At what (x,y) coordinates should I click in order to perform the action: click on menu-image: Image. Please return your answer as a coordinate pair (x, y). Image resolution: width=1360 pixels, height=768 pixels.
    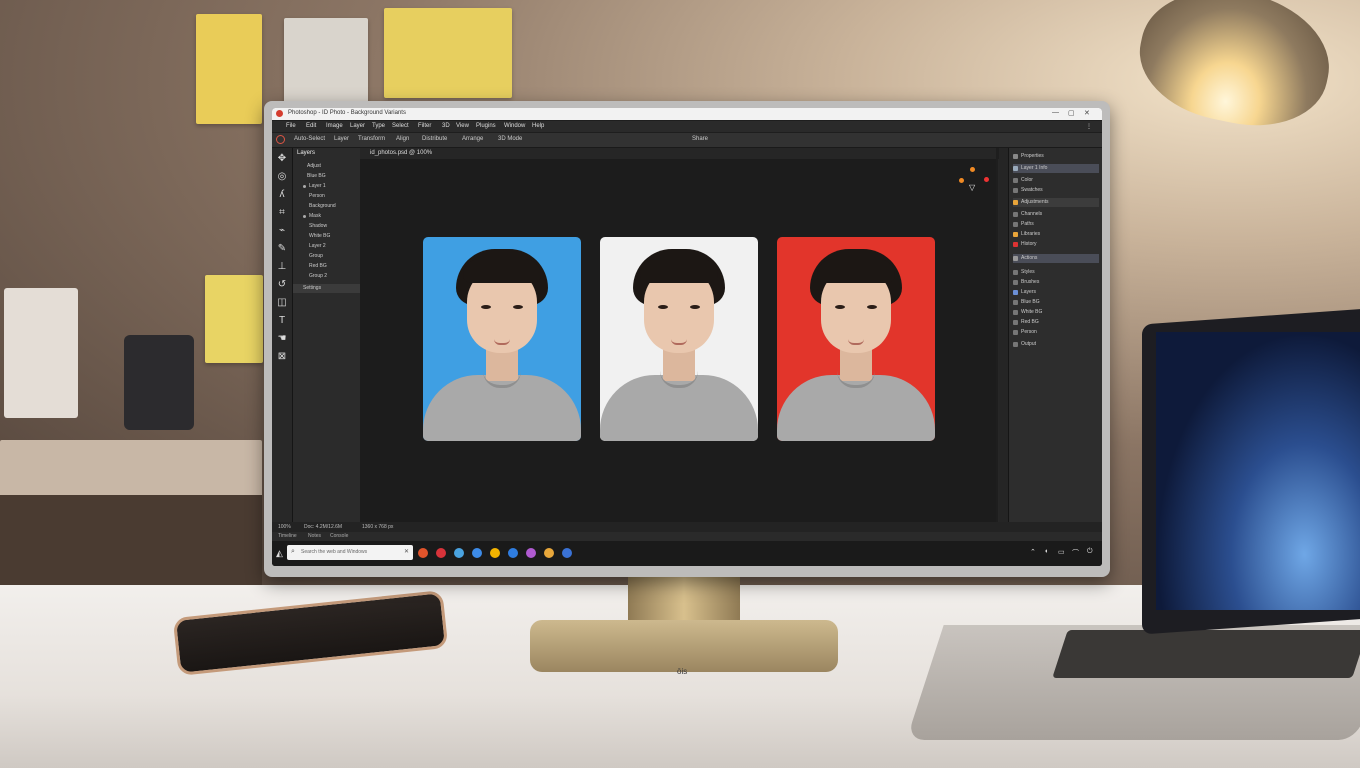
    Looking at the image, I should click on (334, 126).